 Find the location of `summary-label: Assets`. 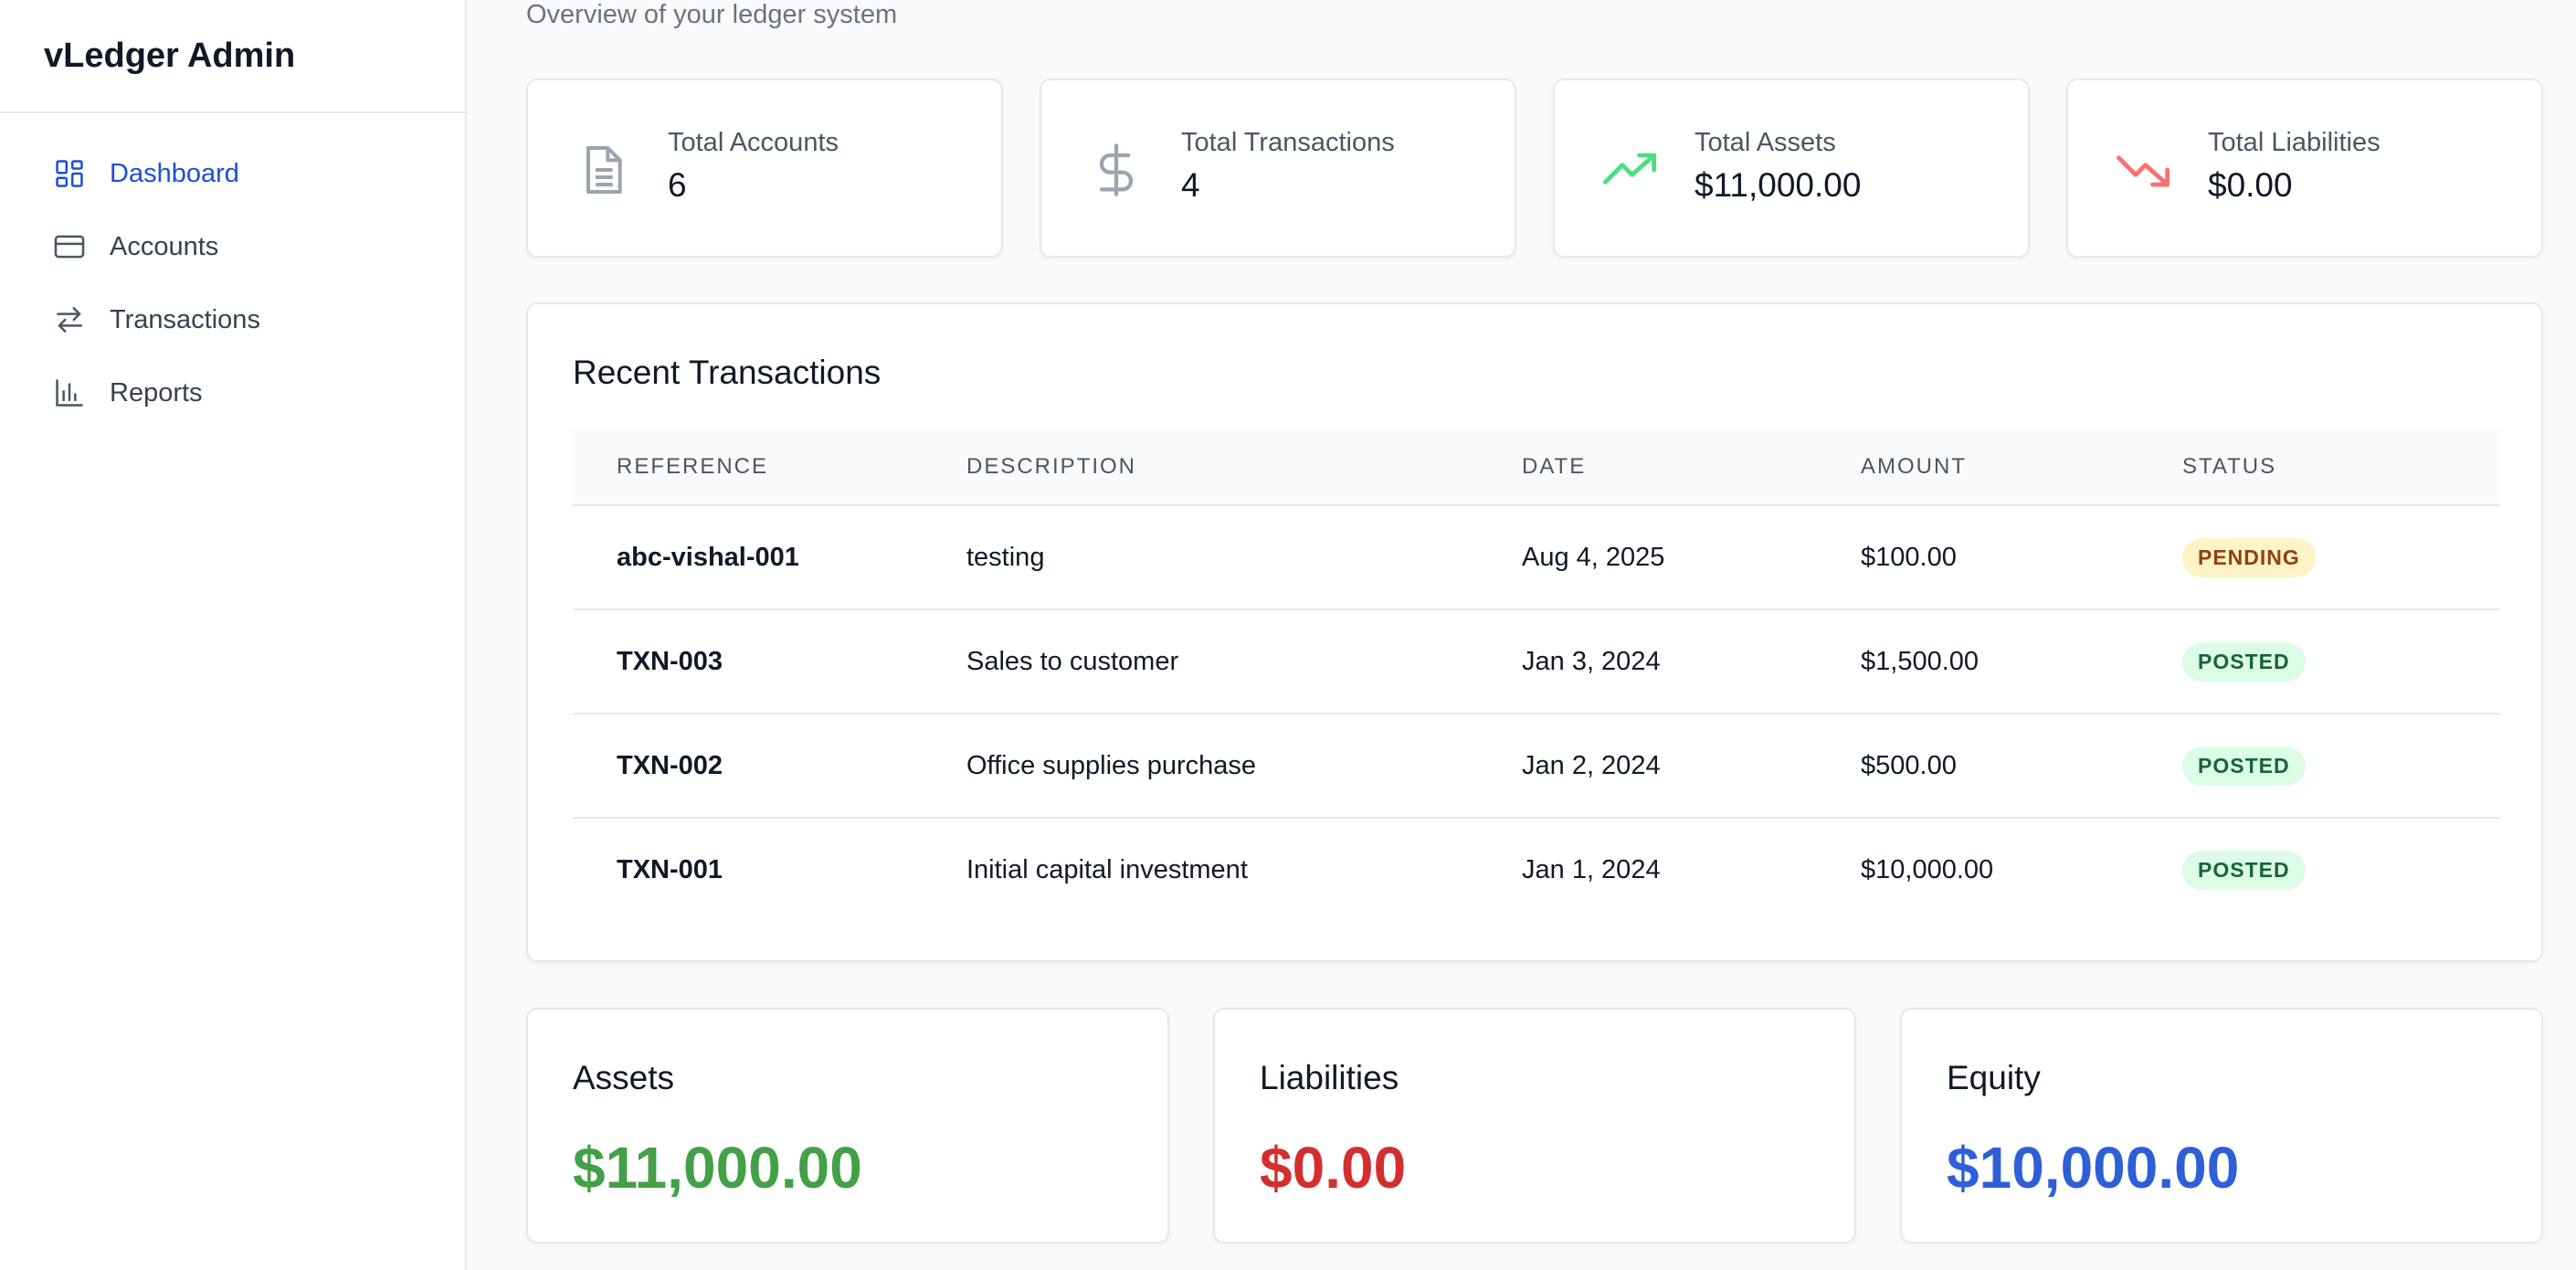

summary-label: Assets is located at coordinates (624, 1077).